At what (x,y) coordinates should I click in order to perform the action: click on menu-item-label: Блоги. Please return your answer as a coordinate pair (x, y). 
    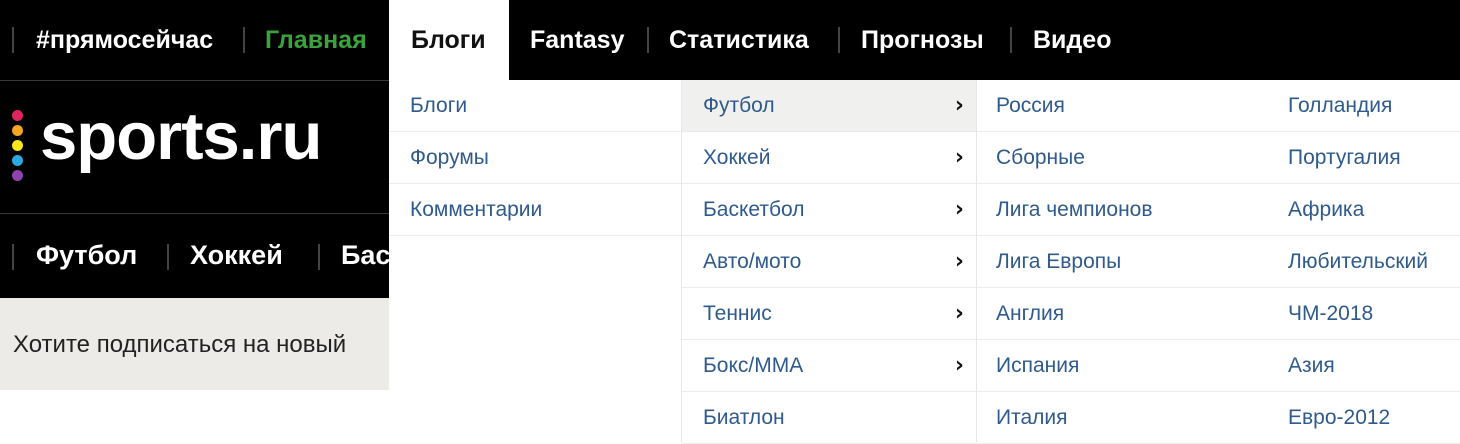
    Looking at the image, I should click on (439, 105).